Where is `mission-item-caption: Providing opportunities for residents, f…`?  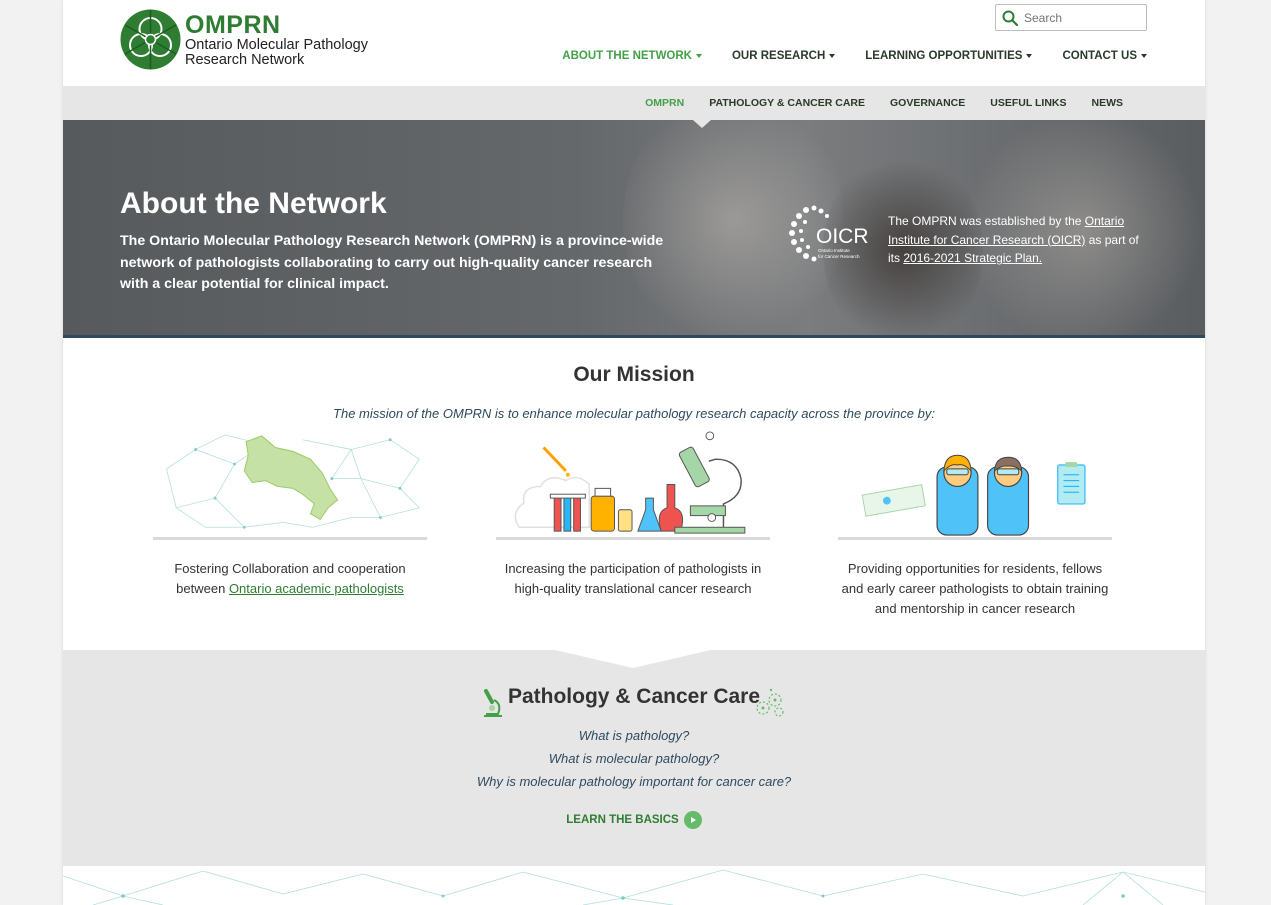
mission-item-caption: Providing opportunities for residents, f… is located at coordinates (975, 588).